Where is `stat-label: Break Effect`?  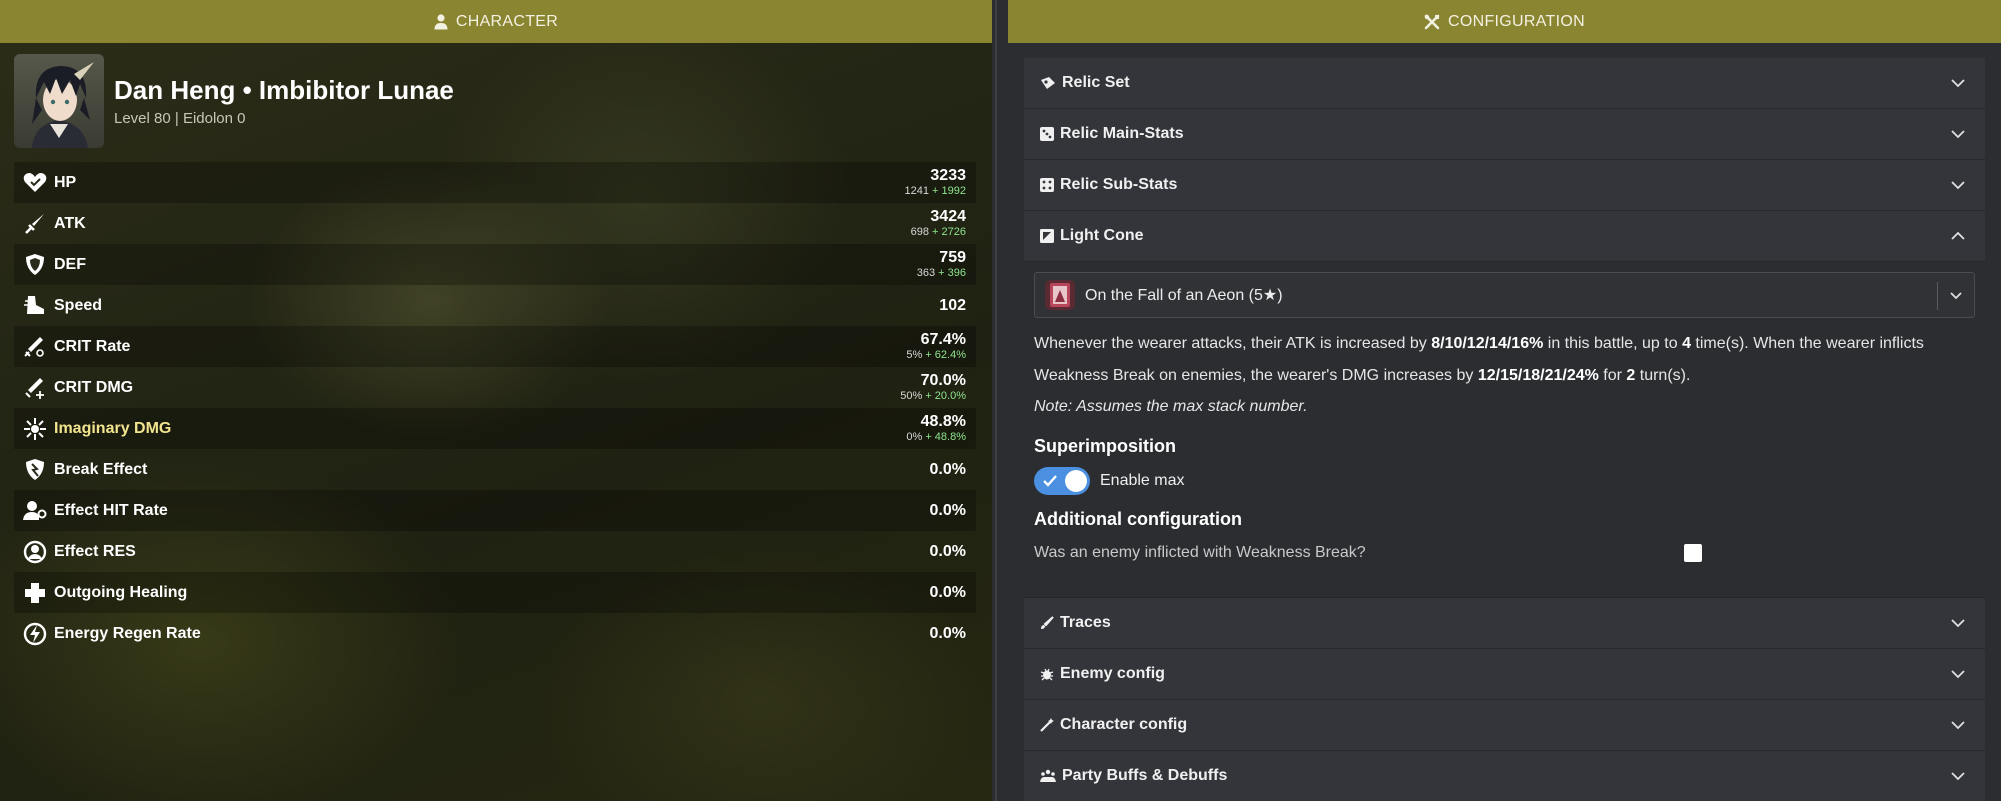 stat-label: Break Effect is located at coordinates (101, 469).